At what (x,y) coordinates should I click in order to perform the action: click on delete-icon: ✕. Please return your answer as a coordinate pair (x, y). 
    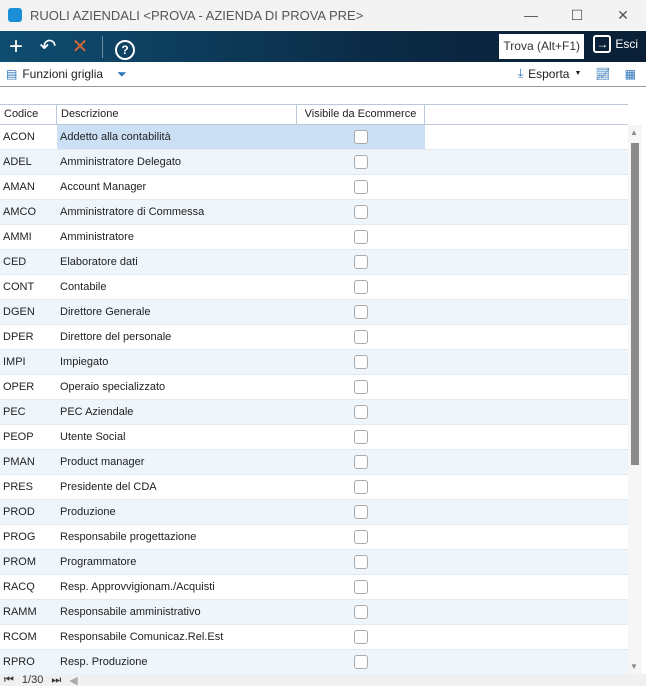
    Looking at the image, I should click on (80, 47).